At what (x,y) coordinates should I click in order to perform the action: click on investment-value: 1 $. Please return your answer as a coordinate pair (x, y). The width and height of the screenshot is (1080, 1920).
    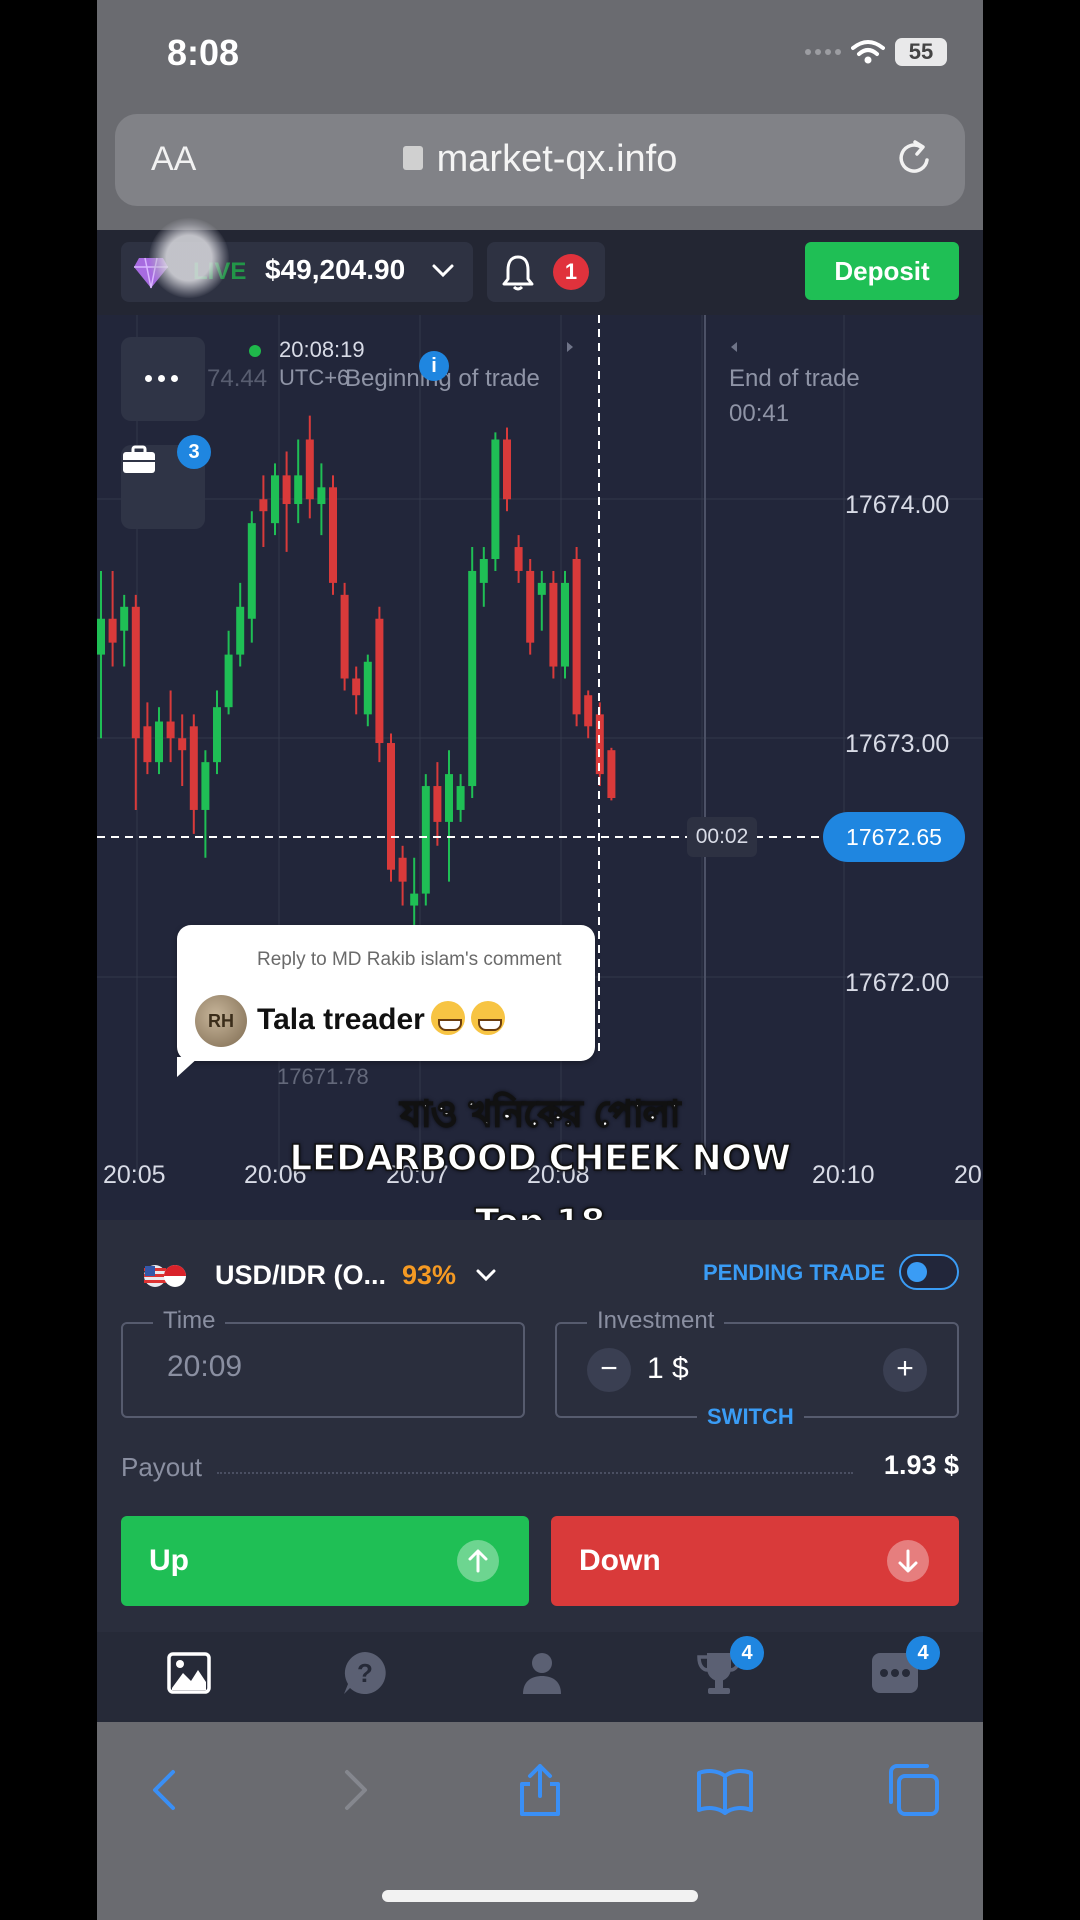
    Looking at the image, I should click on (668, 1368).